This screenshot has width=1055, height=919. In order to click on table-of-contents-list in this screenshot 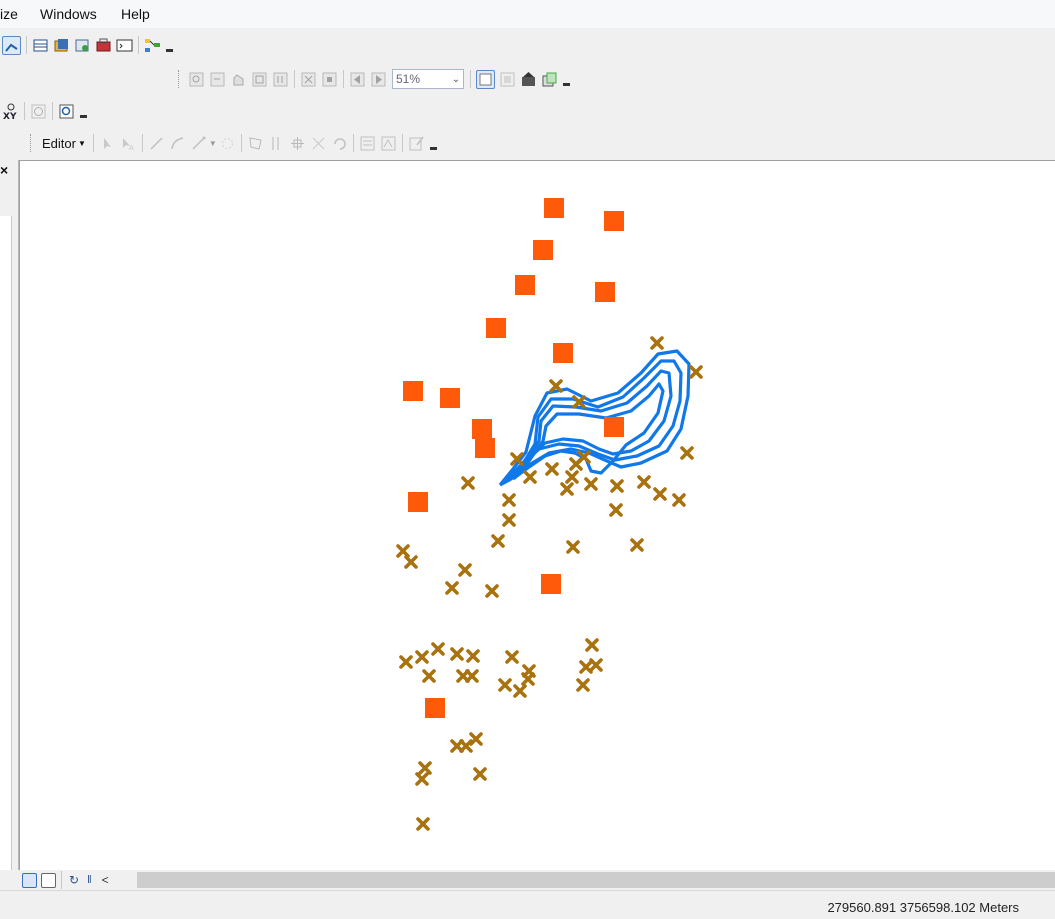, I will do `click(6, 543)`.